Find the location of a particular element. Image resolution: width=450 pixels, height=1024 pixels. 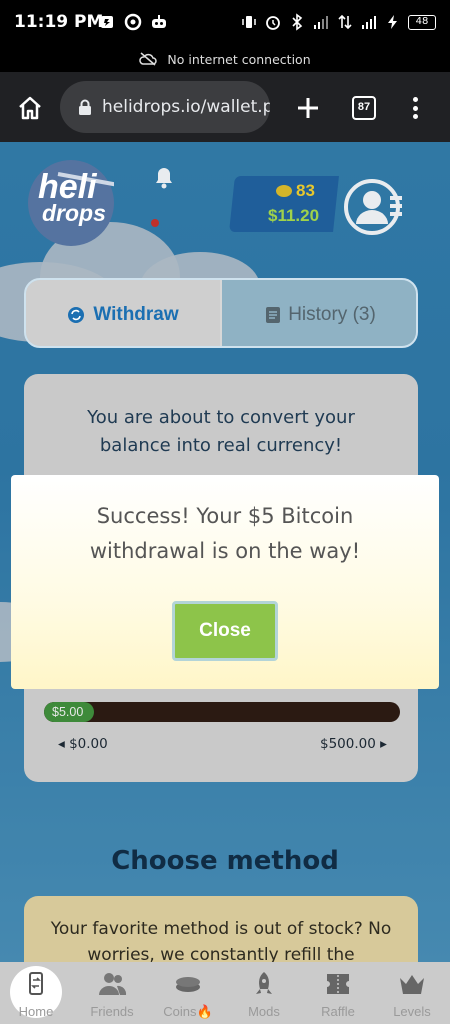

logo-text-heli: heli is located at coordinates (67, 187).